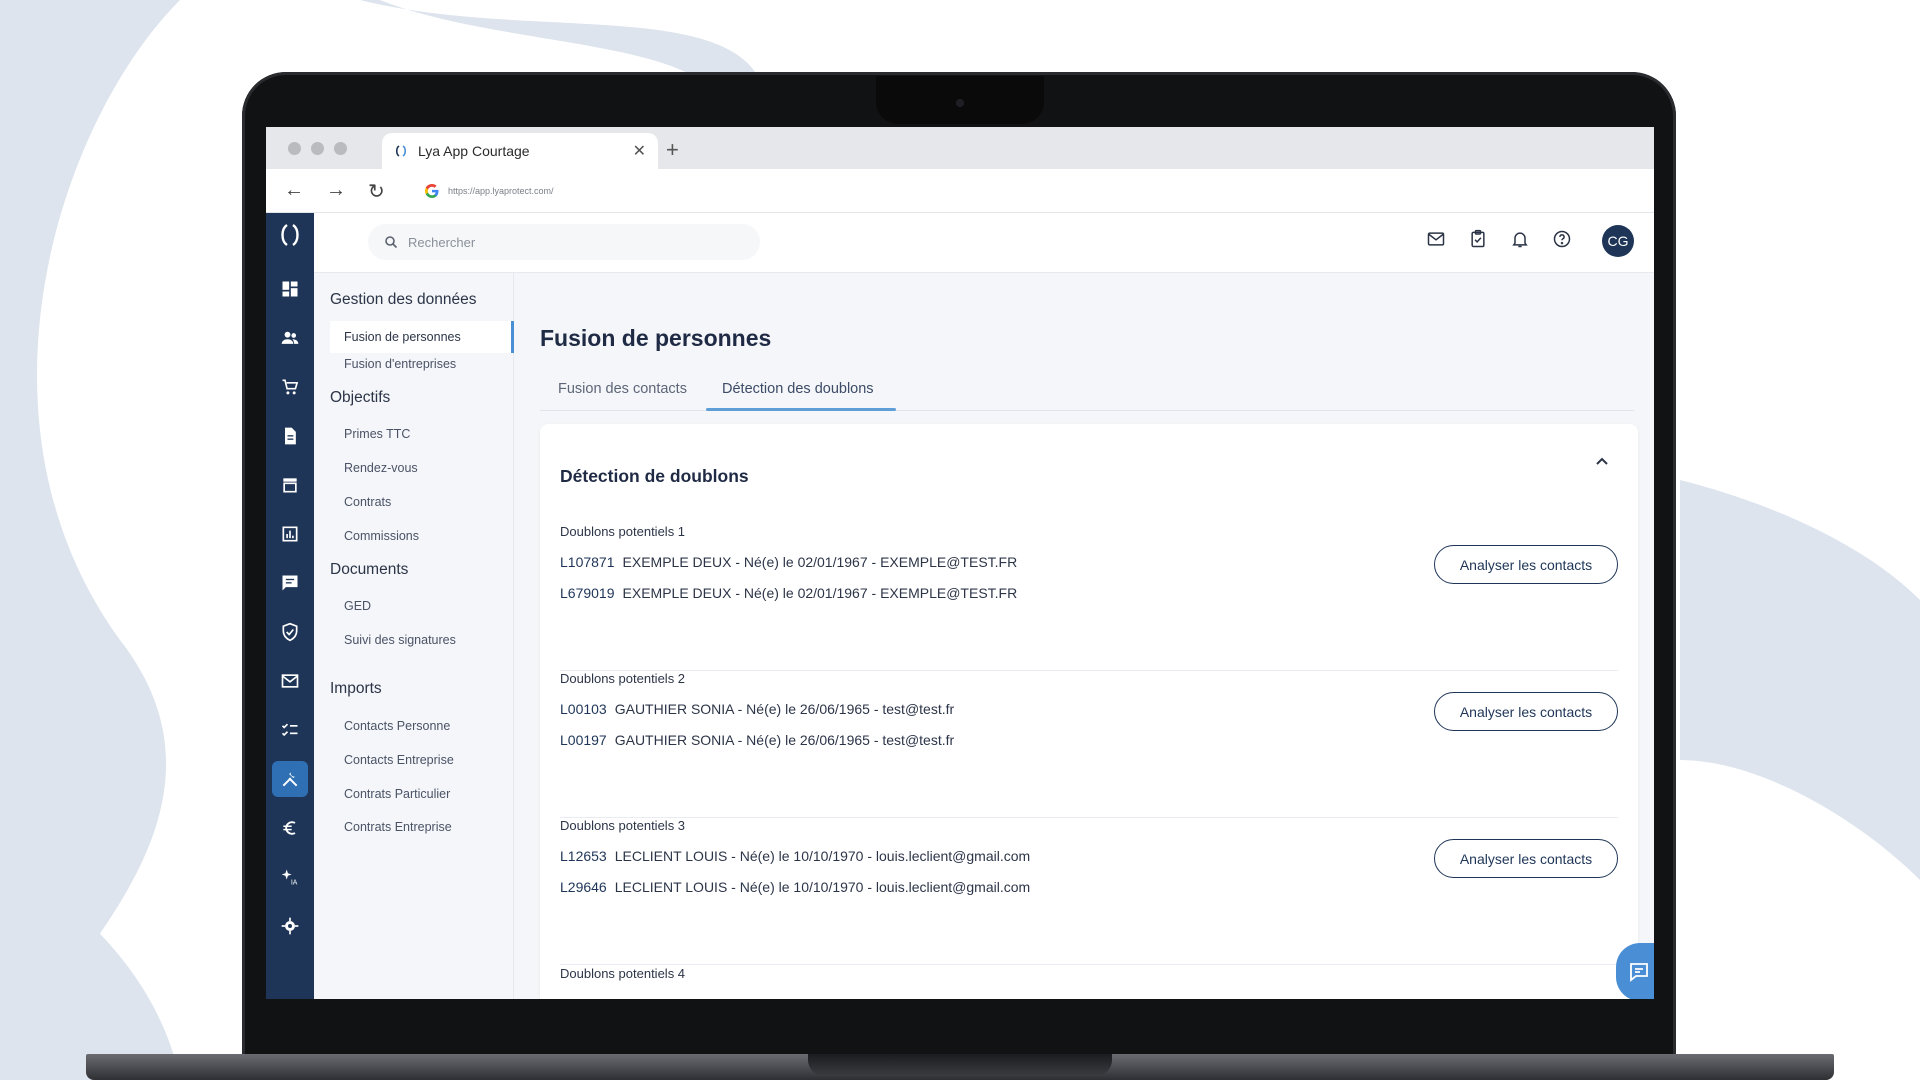 This screenshot has height=1080, width=1920. Describe the element at coordinates (798, 389) in the screenshot. I see `tab-detection-des-doublons: Détection des doublons` at that location.